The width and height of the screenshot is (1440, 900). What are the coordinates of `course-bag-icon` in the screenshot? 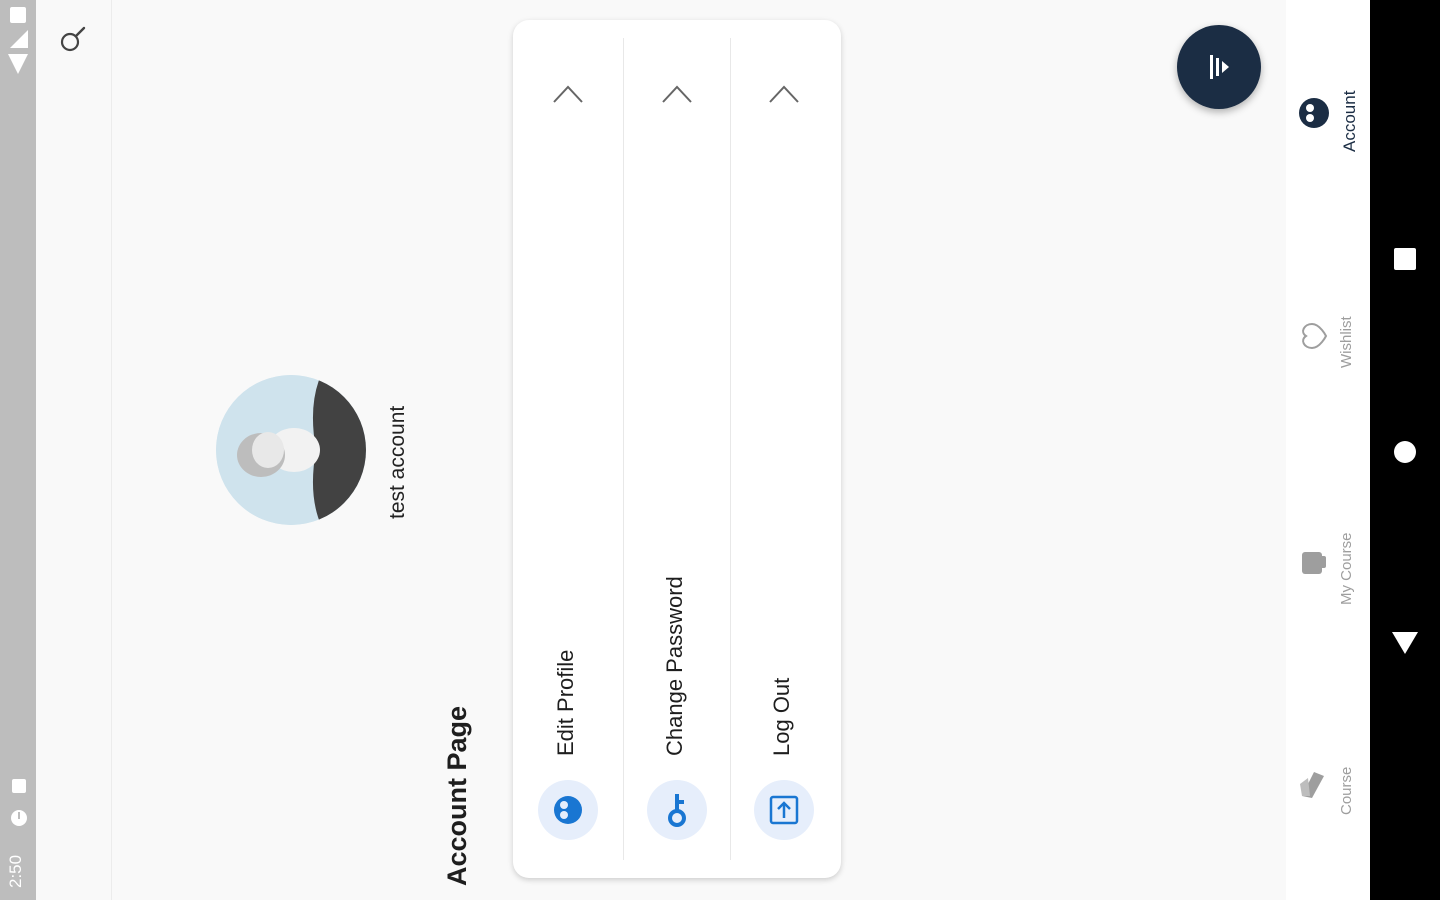 It's located at (1314, 563).